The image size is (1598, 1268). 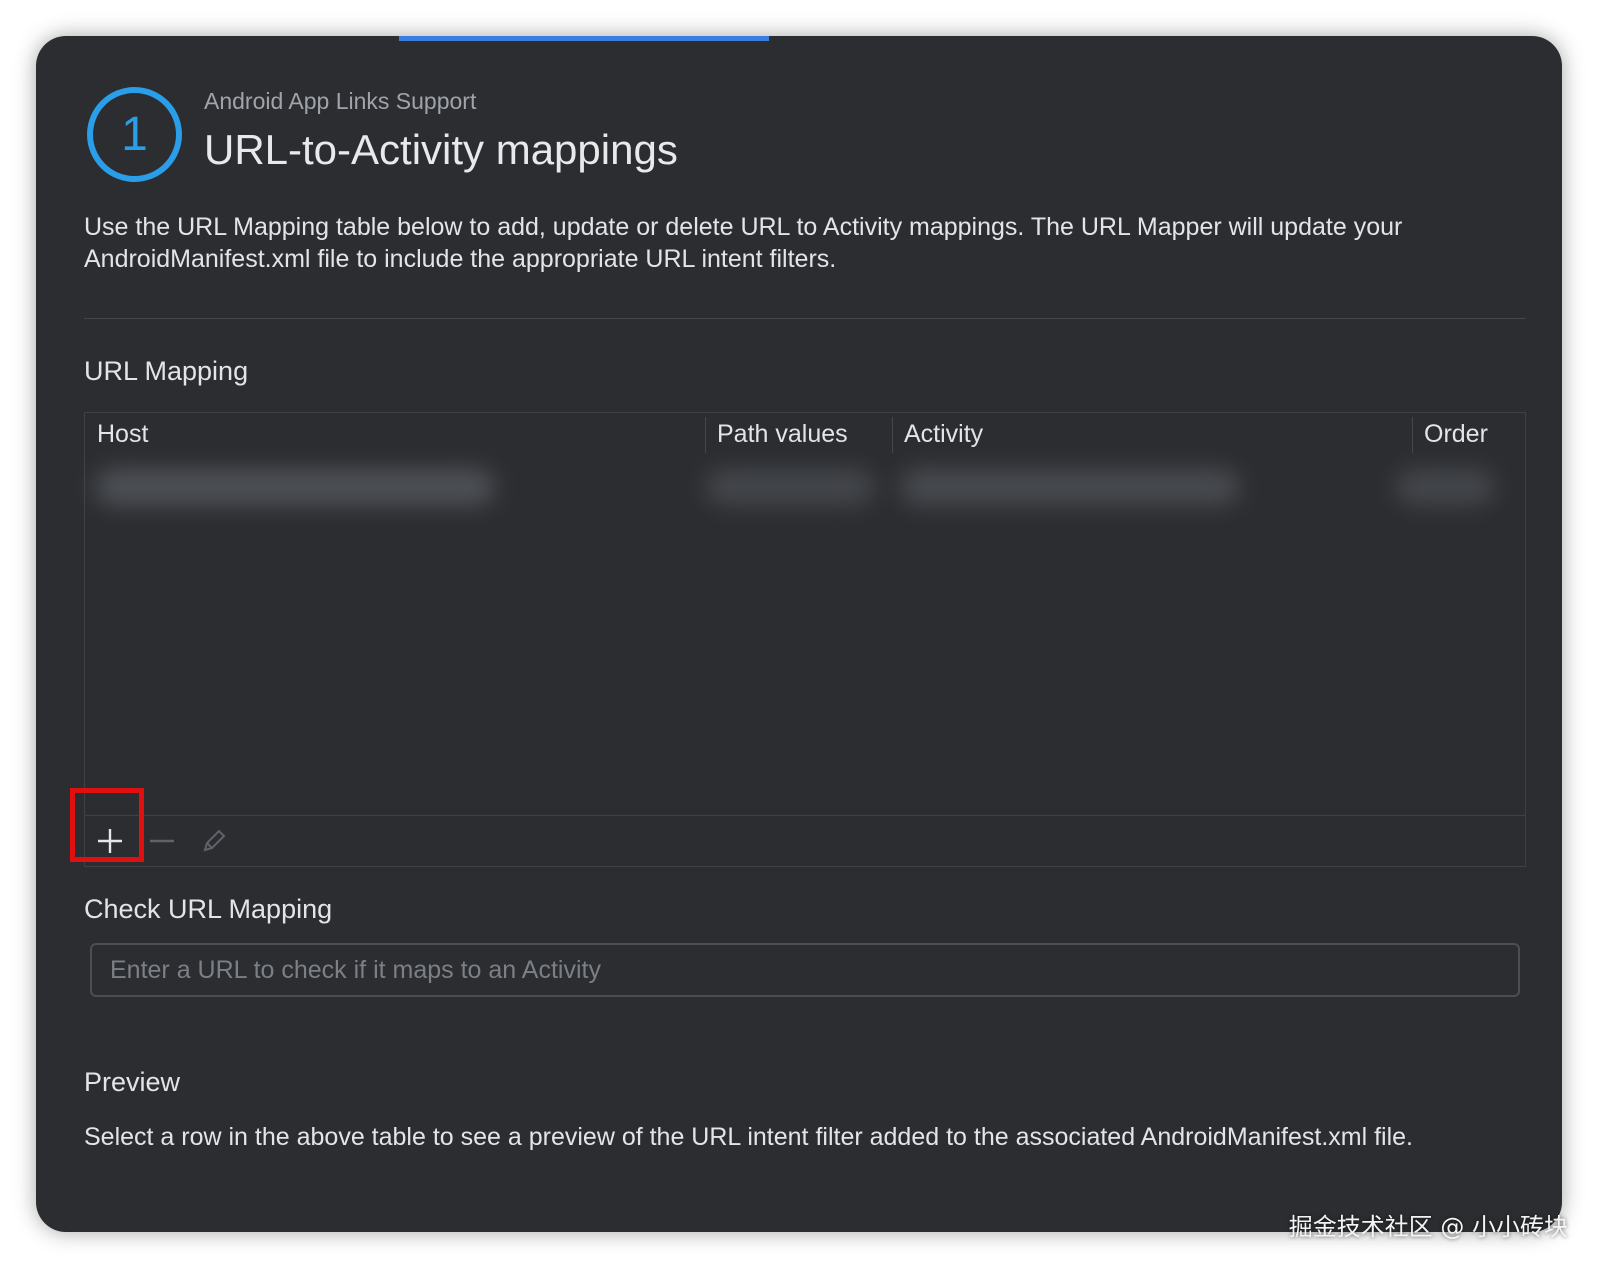 I want to click on minus-icon, so click(x=162, y=841).